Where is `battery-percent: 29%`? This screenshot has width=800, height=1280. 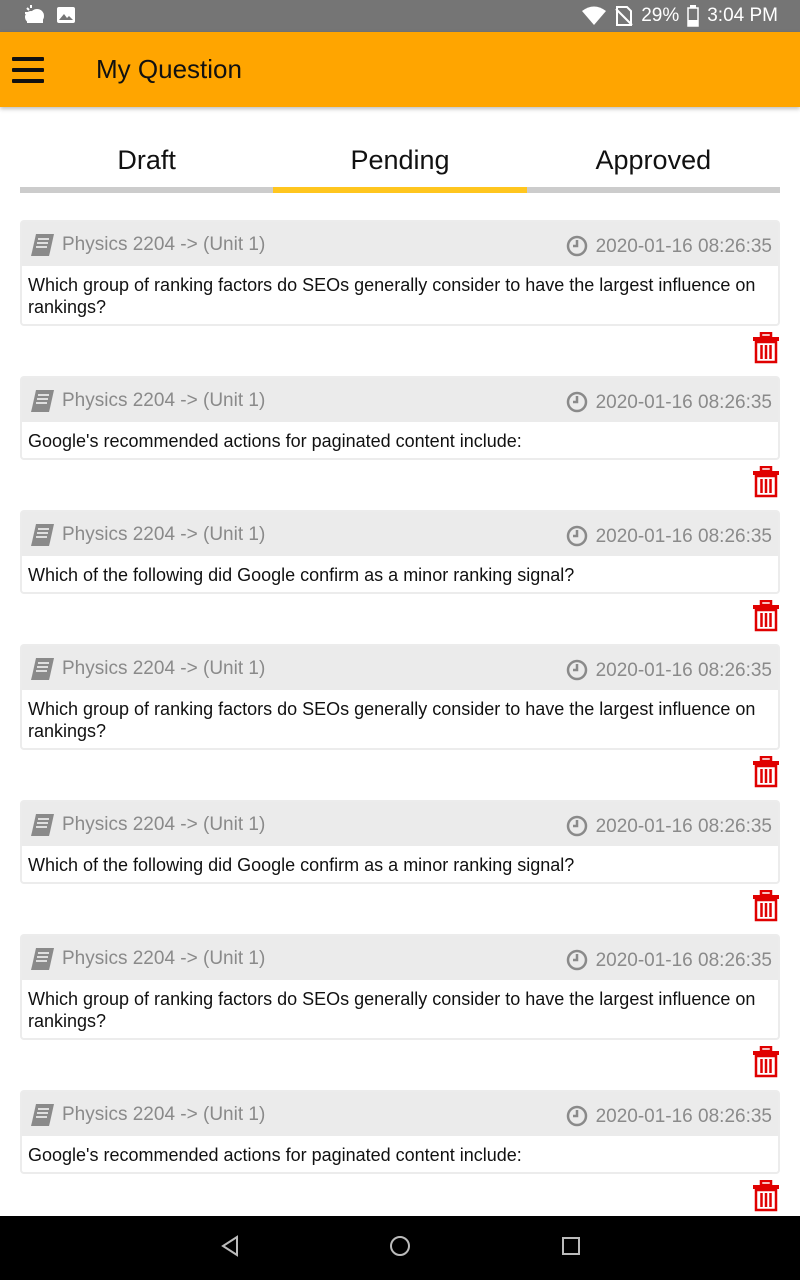 battery-percent: 29% is located at coordinates (660, 15).